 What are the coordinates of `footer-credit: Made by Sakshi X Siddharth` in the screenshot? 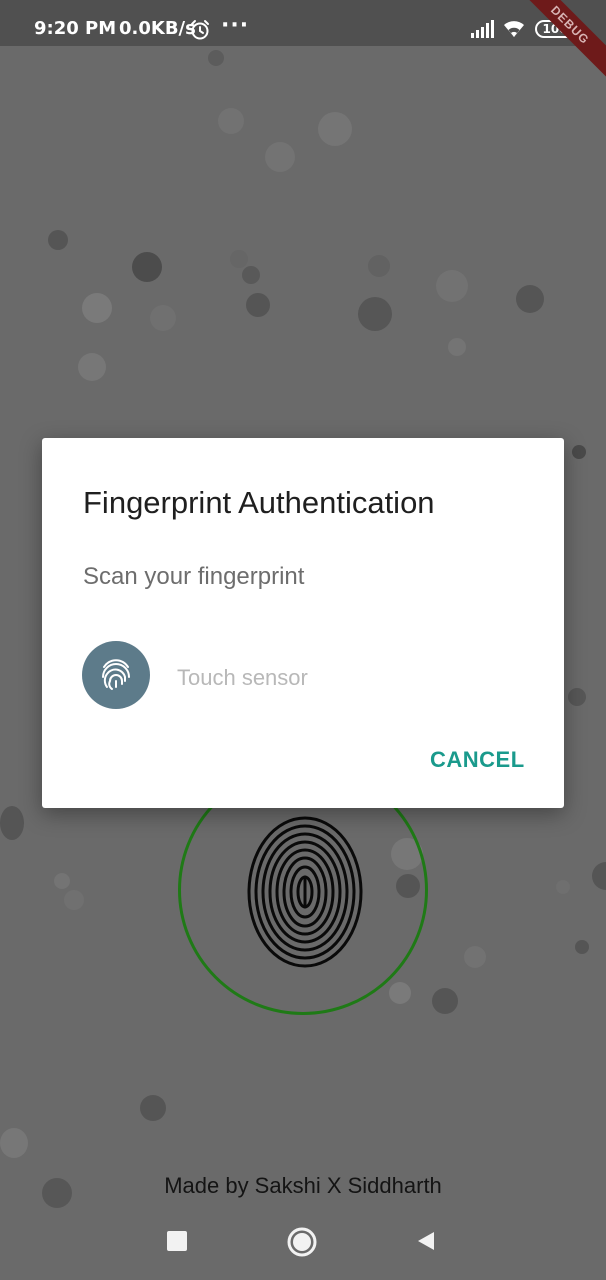 It's located at (303, 1185).